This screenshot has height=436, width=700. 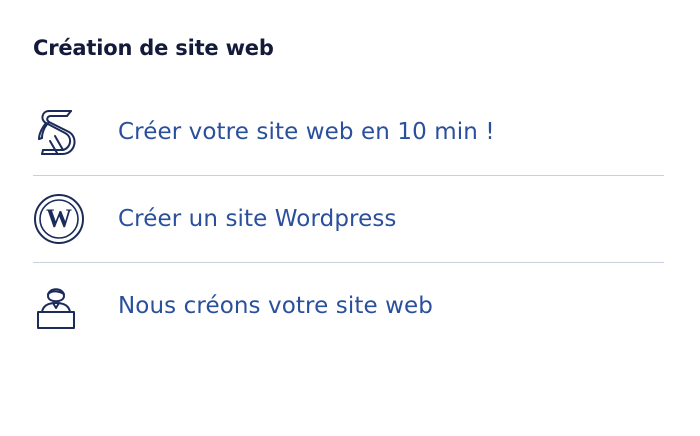 What do you see at coordinates (306, 132) in the screenshot?
I see `menu-item-label: Créer votre site web en 10 min !` at bounding box center [306, 132].